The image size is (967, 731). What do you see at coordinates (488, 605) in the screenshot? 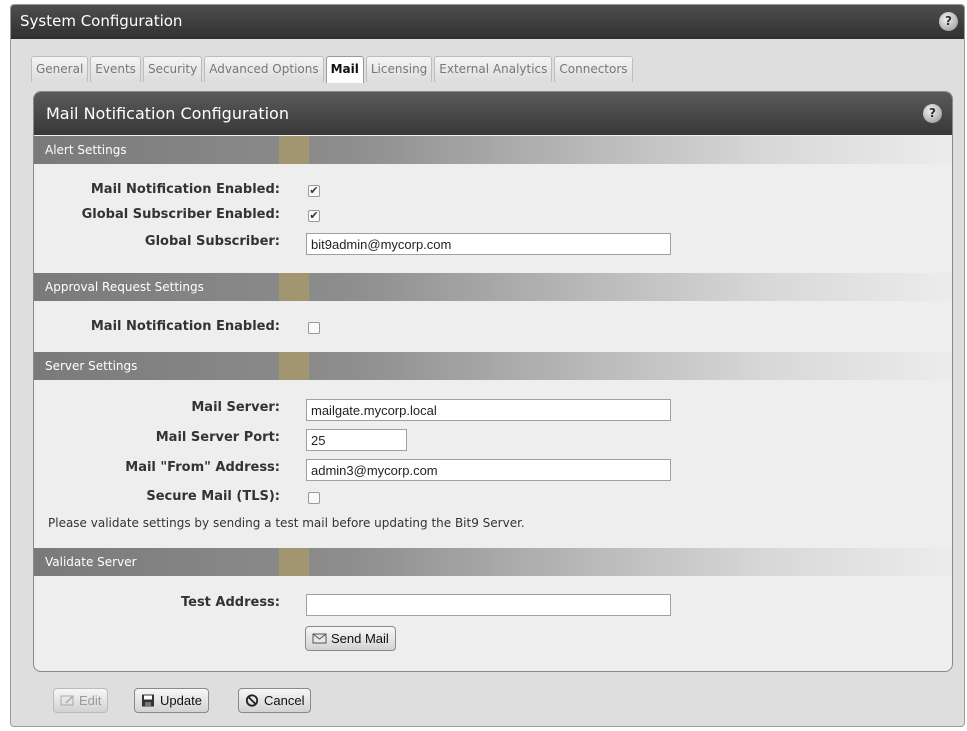
I see `test-address-input` at bounding box center [488, 605].